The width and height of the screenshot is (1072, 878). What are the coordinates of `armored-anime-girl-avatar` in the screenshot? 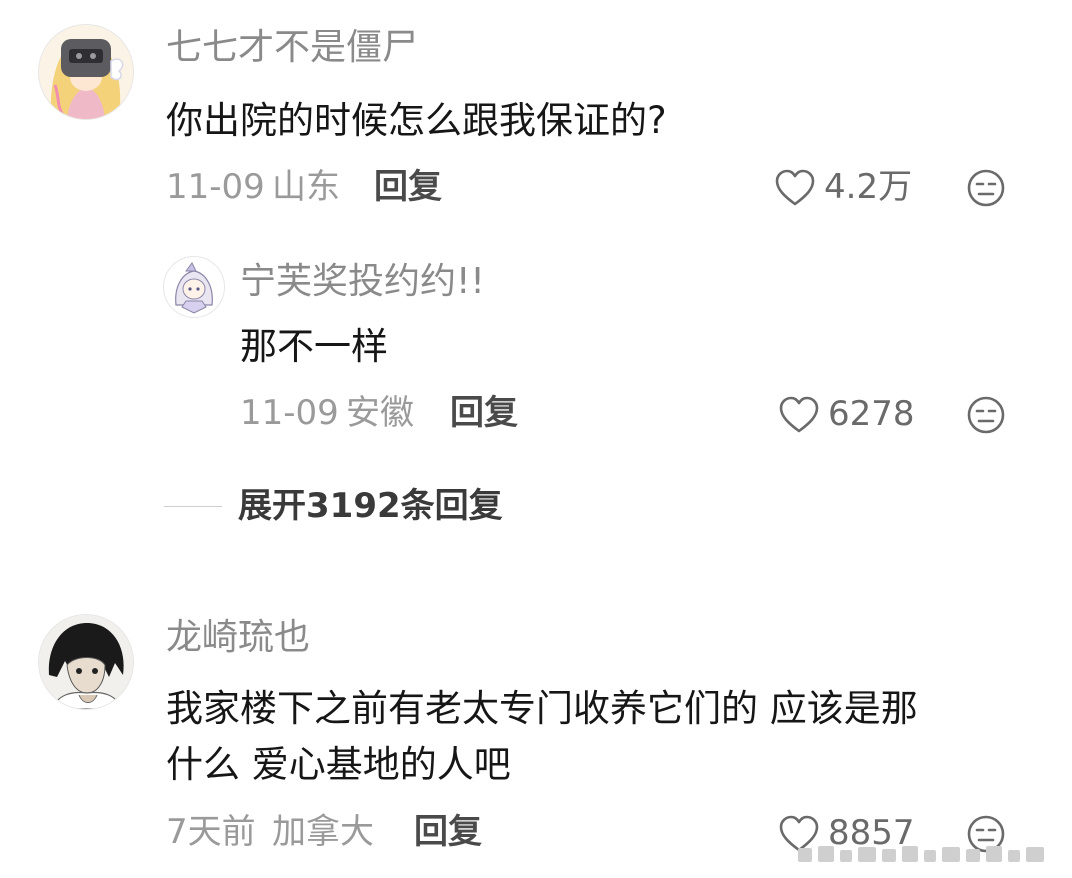 It's located at (86, 72).